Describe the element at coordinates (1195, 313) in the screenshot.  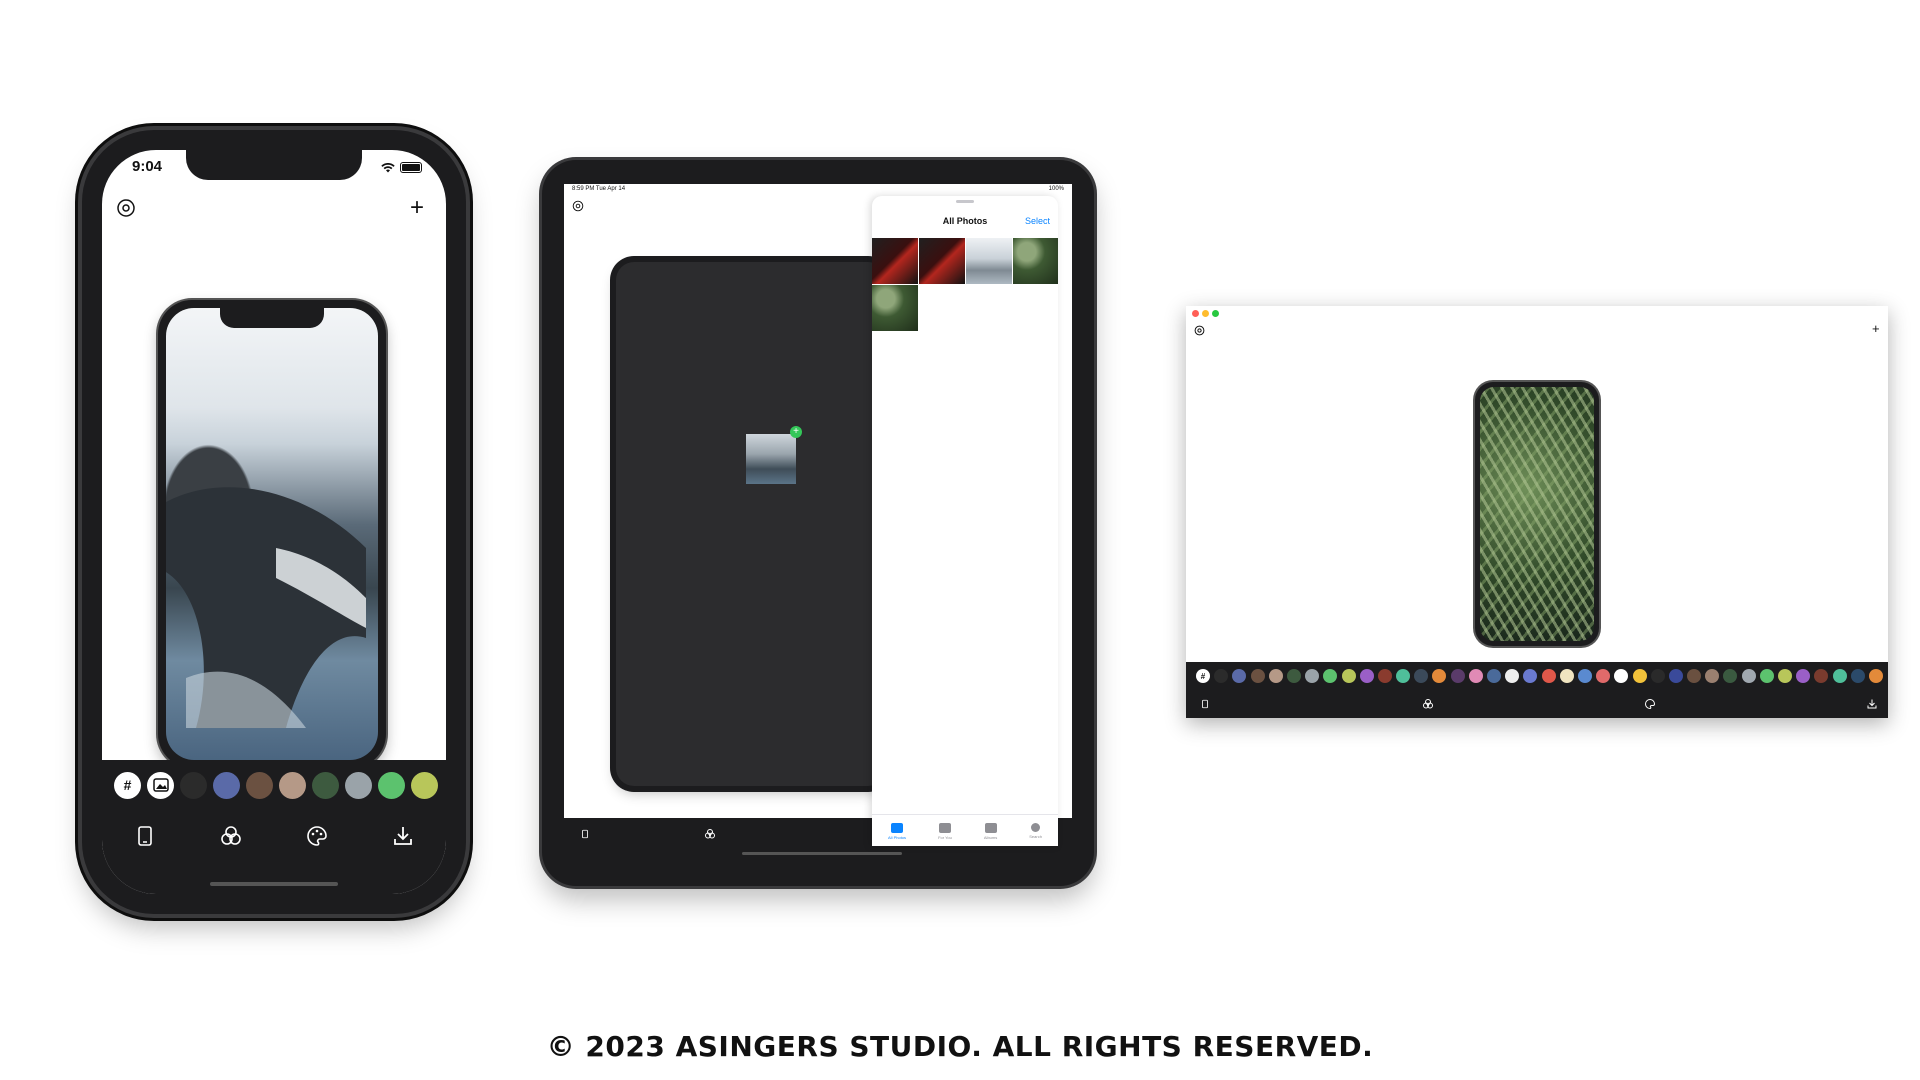
I see `close-window-button` at that location.